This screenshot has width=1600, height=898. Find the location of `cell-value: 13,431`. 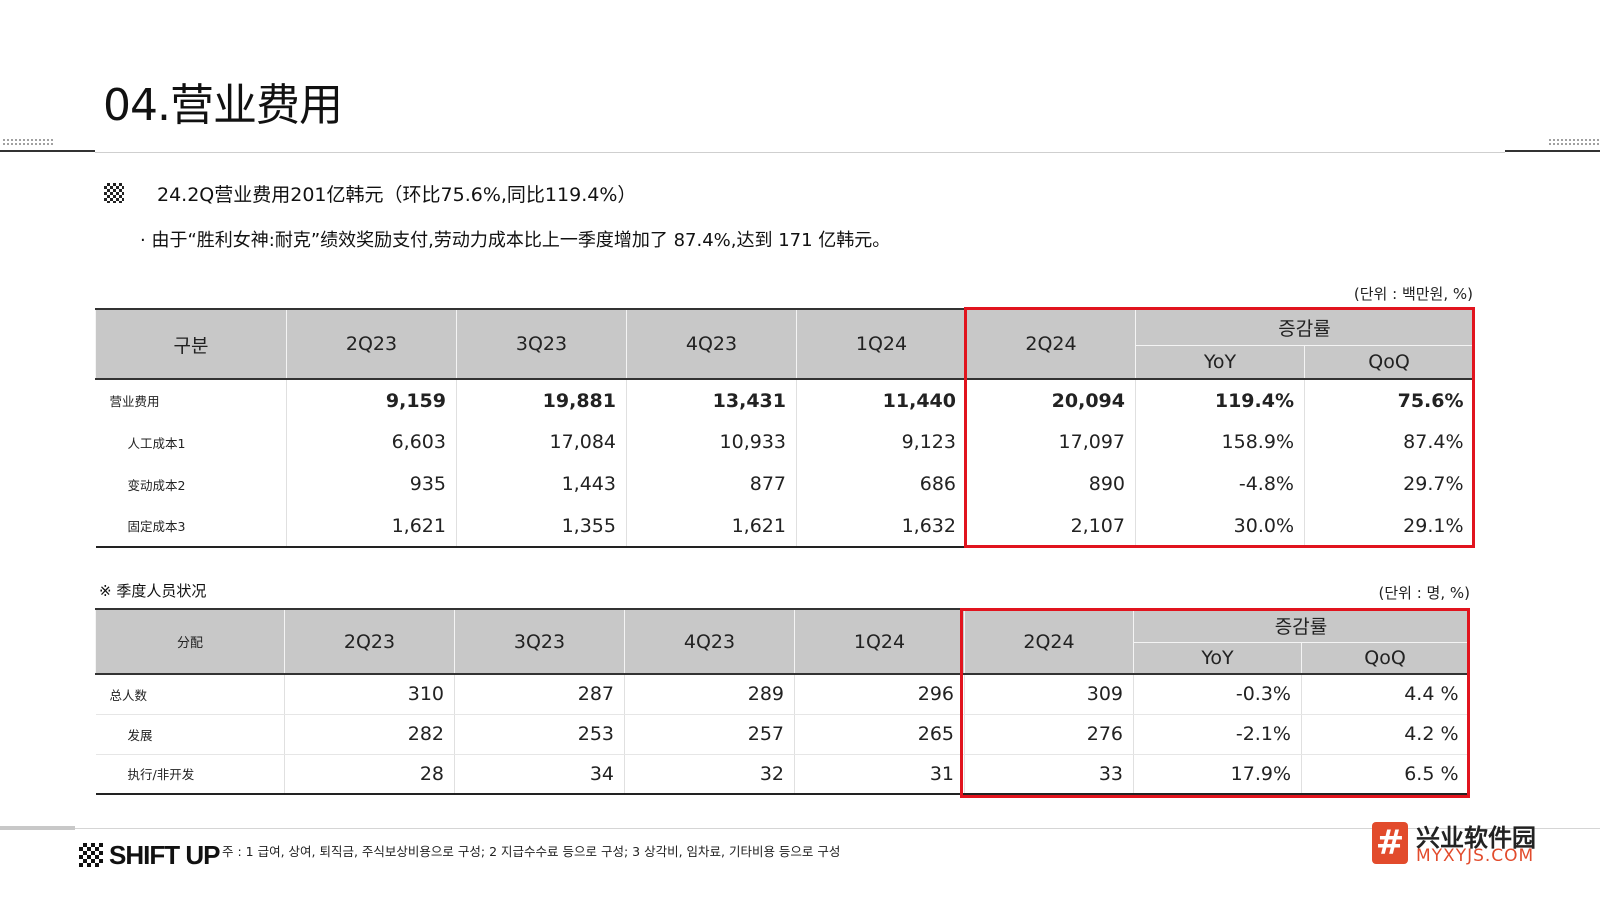

cell-value: 13,431 is located at coordinates (711, 400).